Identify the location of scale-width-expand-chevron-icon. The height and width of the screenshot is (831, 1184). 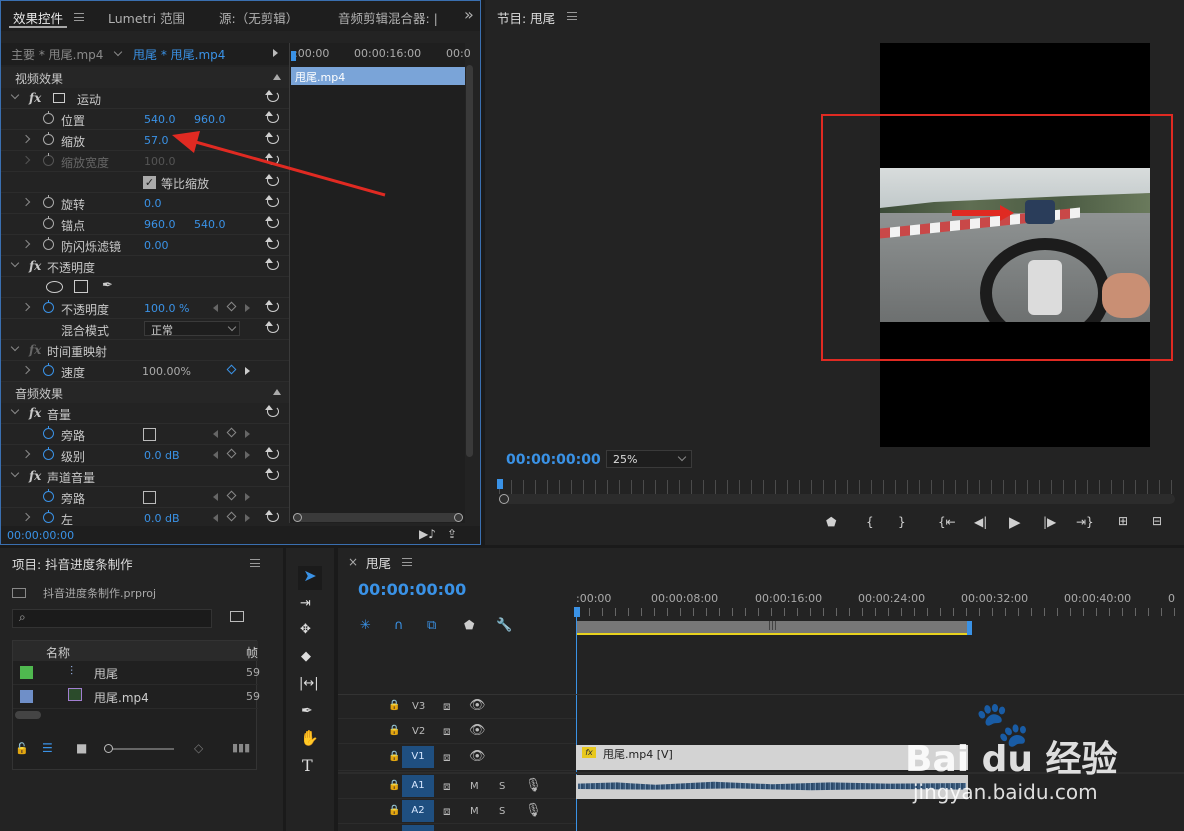
(26, 160).